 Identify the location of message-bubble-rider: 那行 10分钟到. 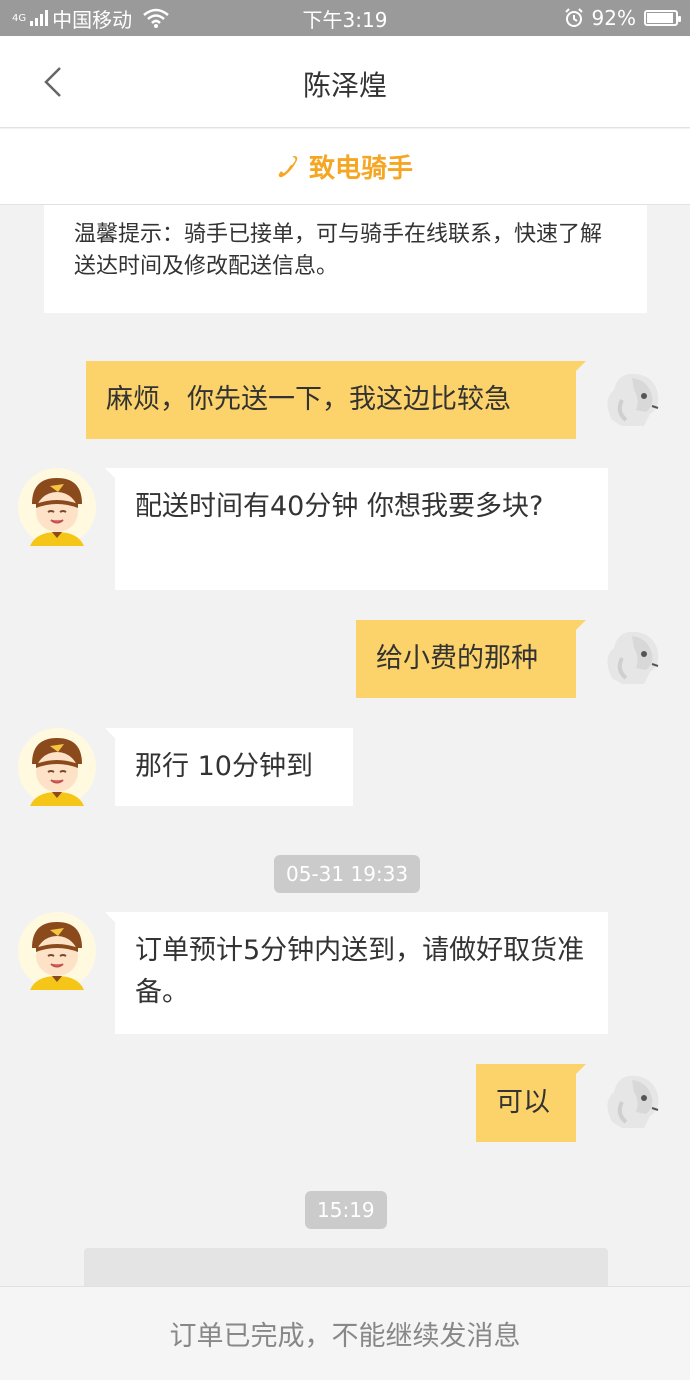
(229, 767).